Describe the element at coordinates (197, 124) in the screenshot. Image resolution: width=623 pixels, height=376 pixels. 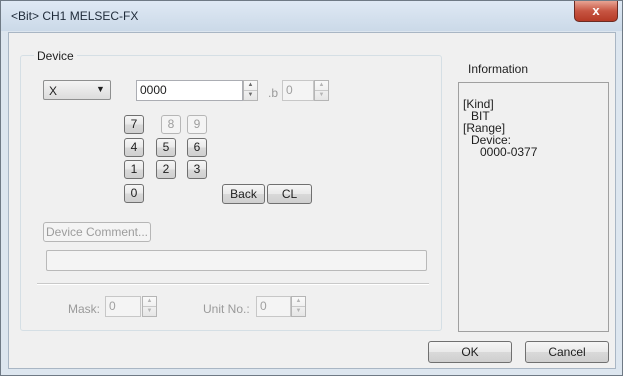
I see `key-9-button: 9` at that location.